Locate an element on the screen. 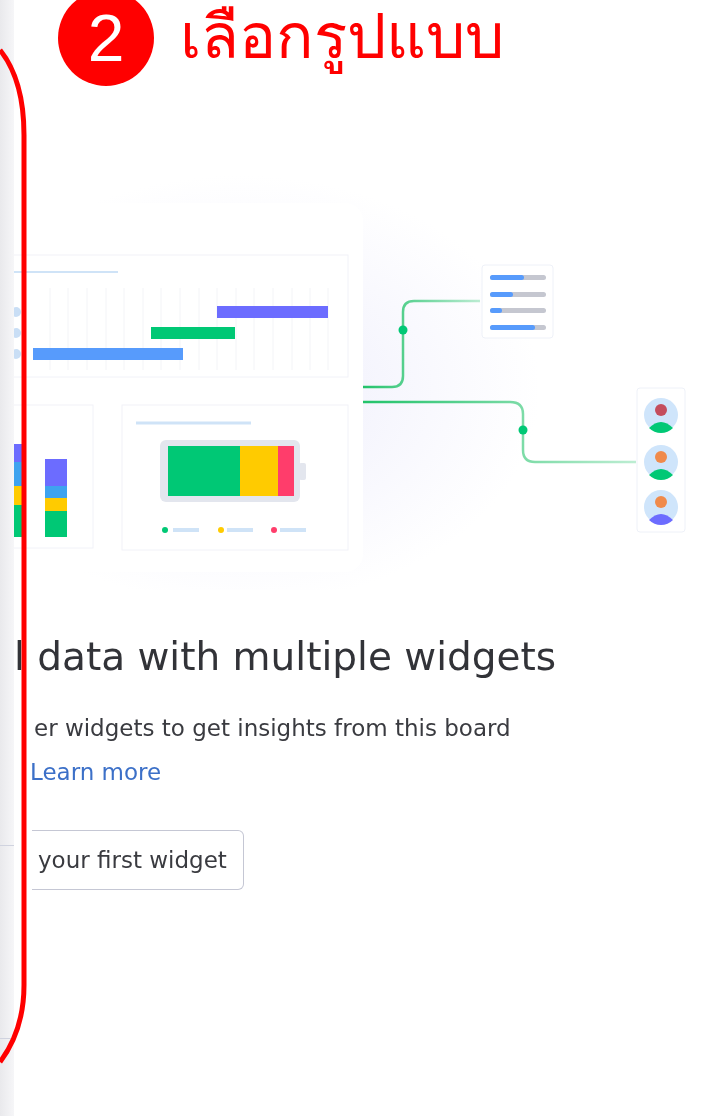 Image resolution: width=705 pixels, height=1116 pixels. empty-state-description: er widgets to get insights from this board is located at coordinates (273, 728).